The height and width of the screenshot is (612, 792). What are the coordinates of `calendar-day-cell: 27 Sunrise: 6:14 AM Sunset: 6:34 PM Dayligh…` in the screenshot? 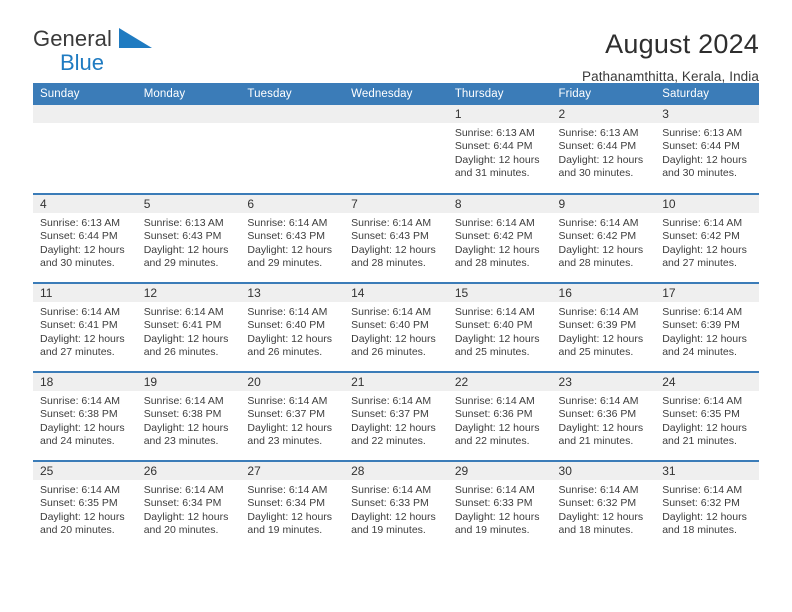 It's located at (292, 505).